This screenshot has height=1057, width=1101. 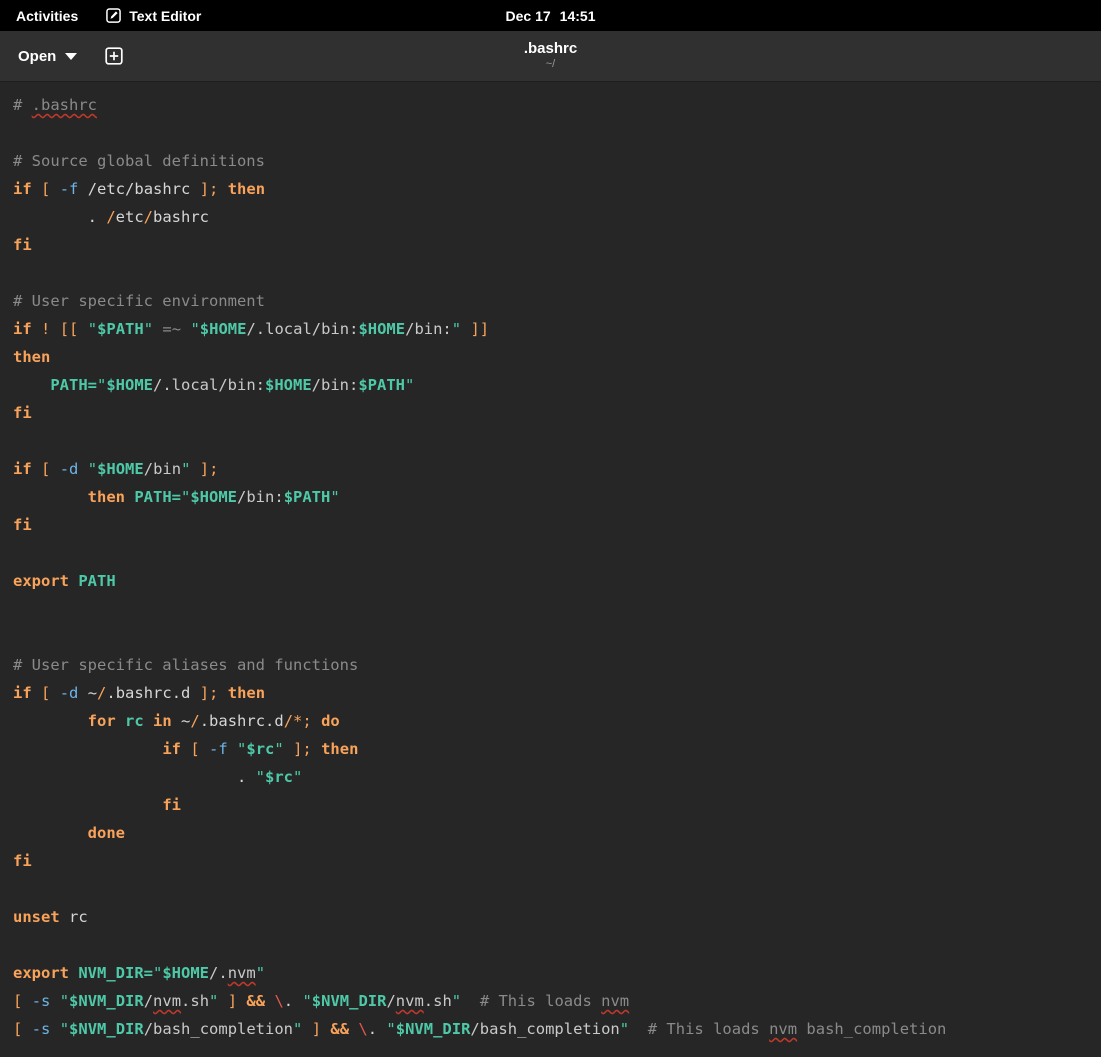 What do you see at coordinates (550, 105) in the screenshot?
I see `code-line: # .bashrc` at bounding box center [550, 105].